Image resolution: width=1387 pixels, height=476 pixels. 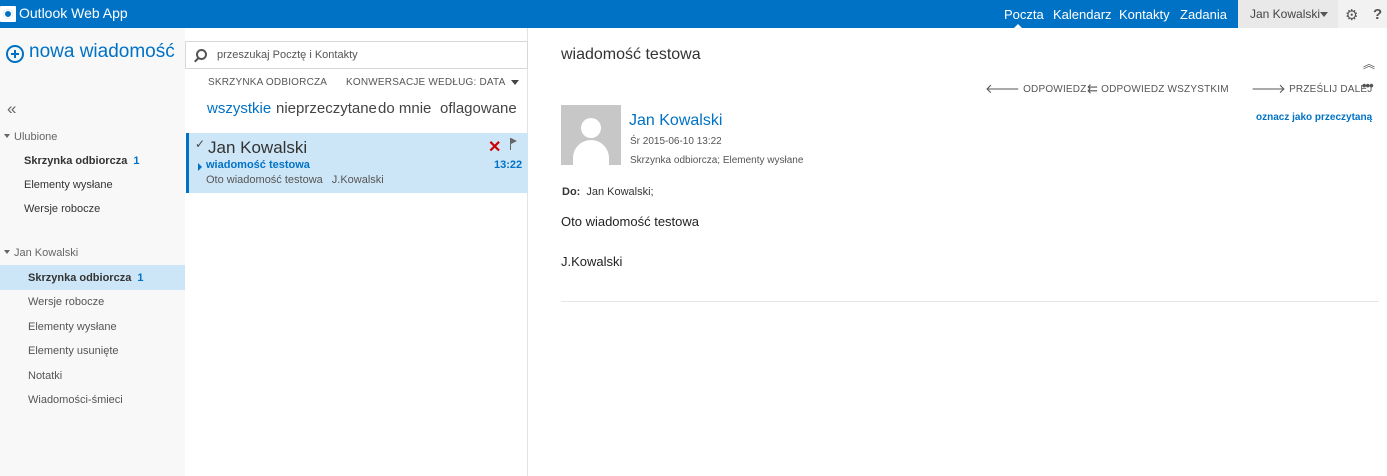 I want to click on forward-label: PRZEŚLIJ DALEJ, so click(x=1331, y=89).